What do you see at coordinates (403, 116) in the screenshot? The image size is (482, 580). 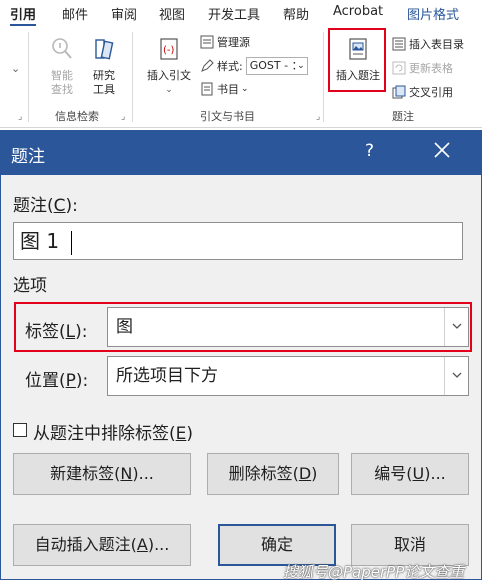 I see `group-label-captions: 题注` at bounding box center [403, 116].